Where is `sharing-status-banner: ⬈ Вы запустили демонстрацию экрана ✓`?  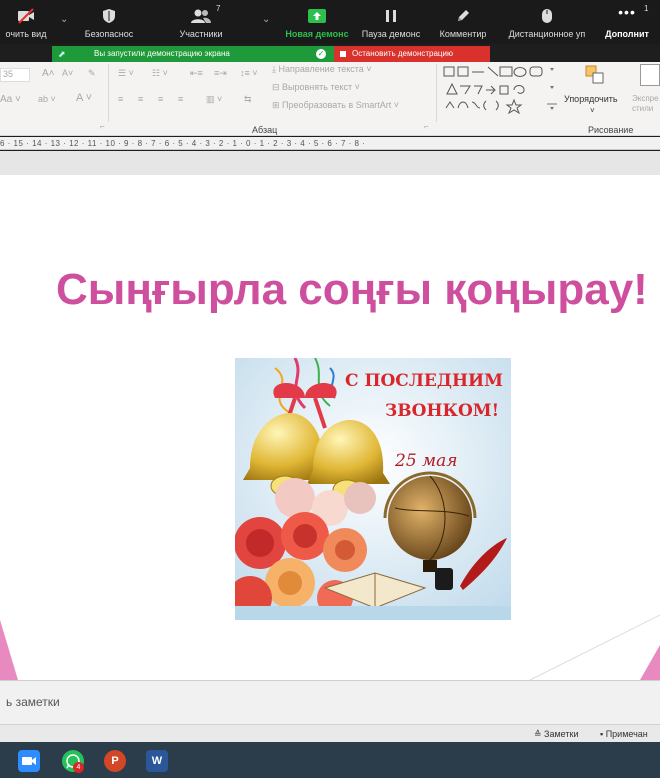 sharing-status-banner: ⬈ Вы запустили демонстрацию экрана ✓ is located at coordinates (193, 54).